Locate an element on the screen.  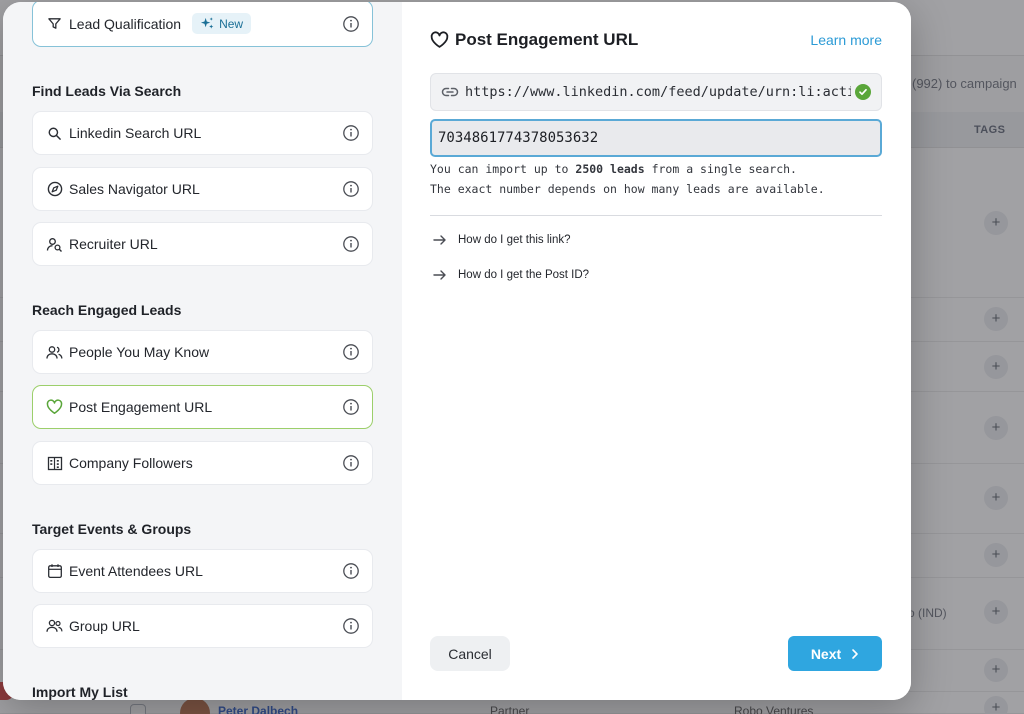
filter-icon is located at coordinates (54, 23).